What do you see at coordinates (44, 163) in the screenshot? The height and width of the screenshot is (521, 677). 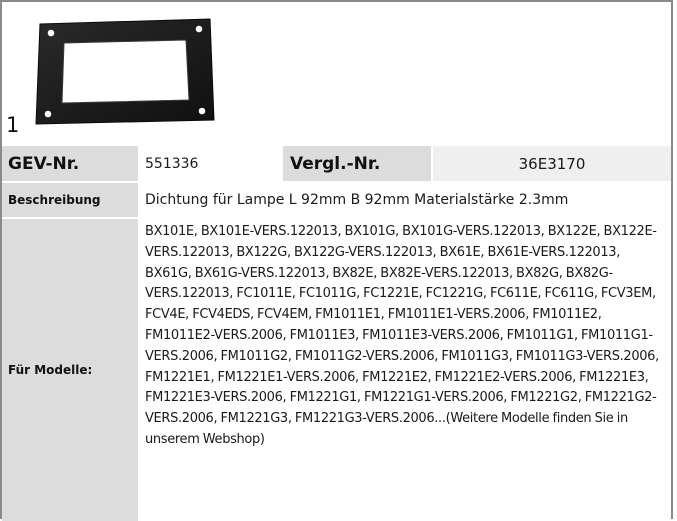 I see `gev-label: GEV-Nr.` at bounding box center [44, 163].